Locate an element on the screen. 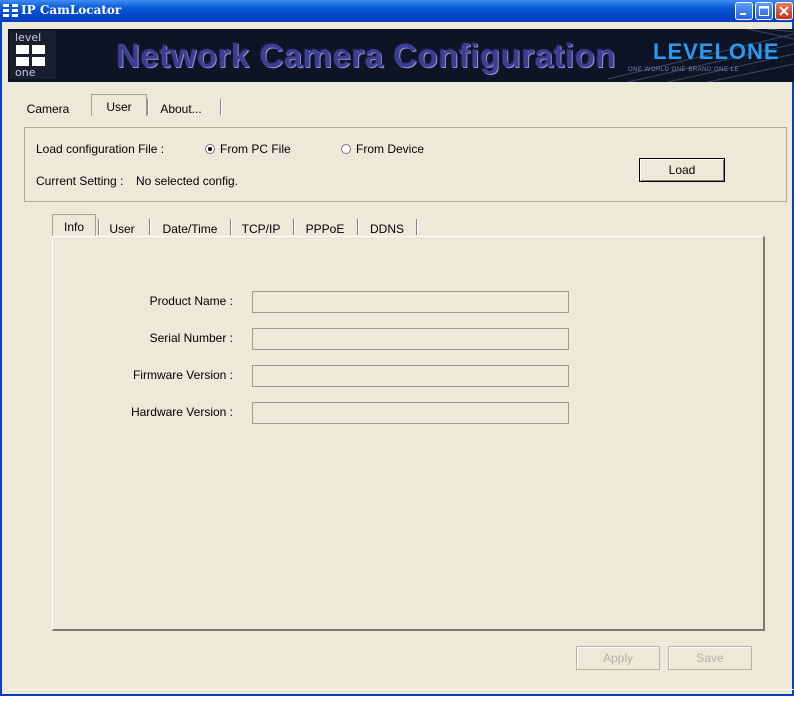 This screenshot has width=794, height=704. current-setting-label: Current Setting : is located at coordinates (80, 181).